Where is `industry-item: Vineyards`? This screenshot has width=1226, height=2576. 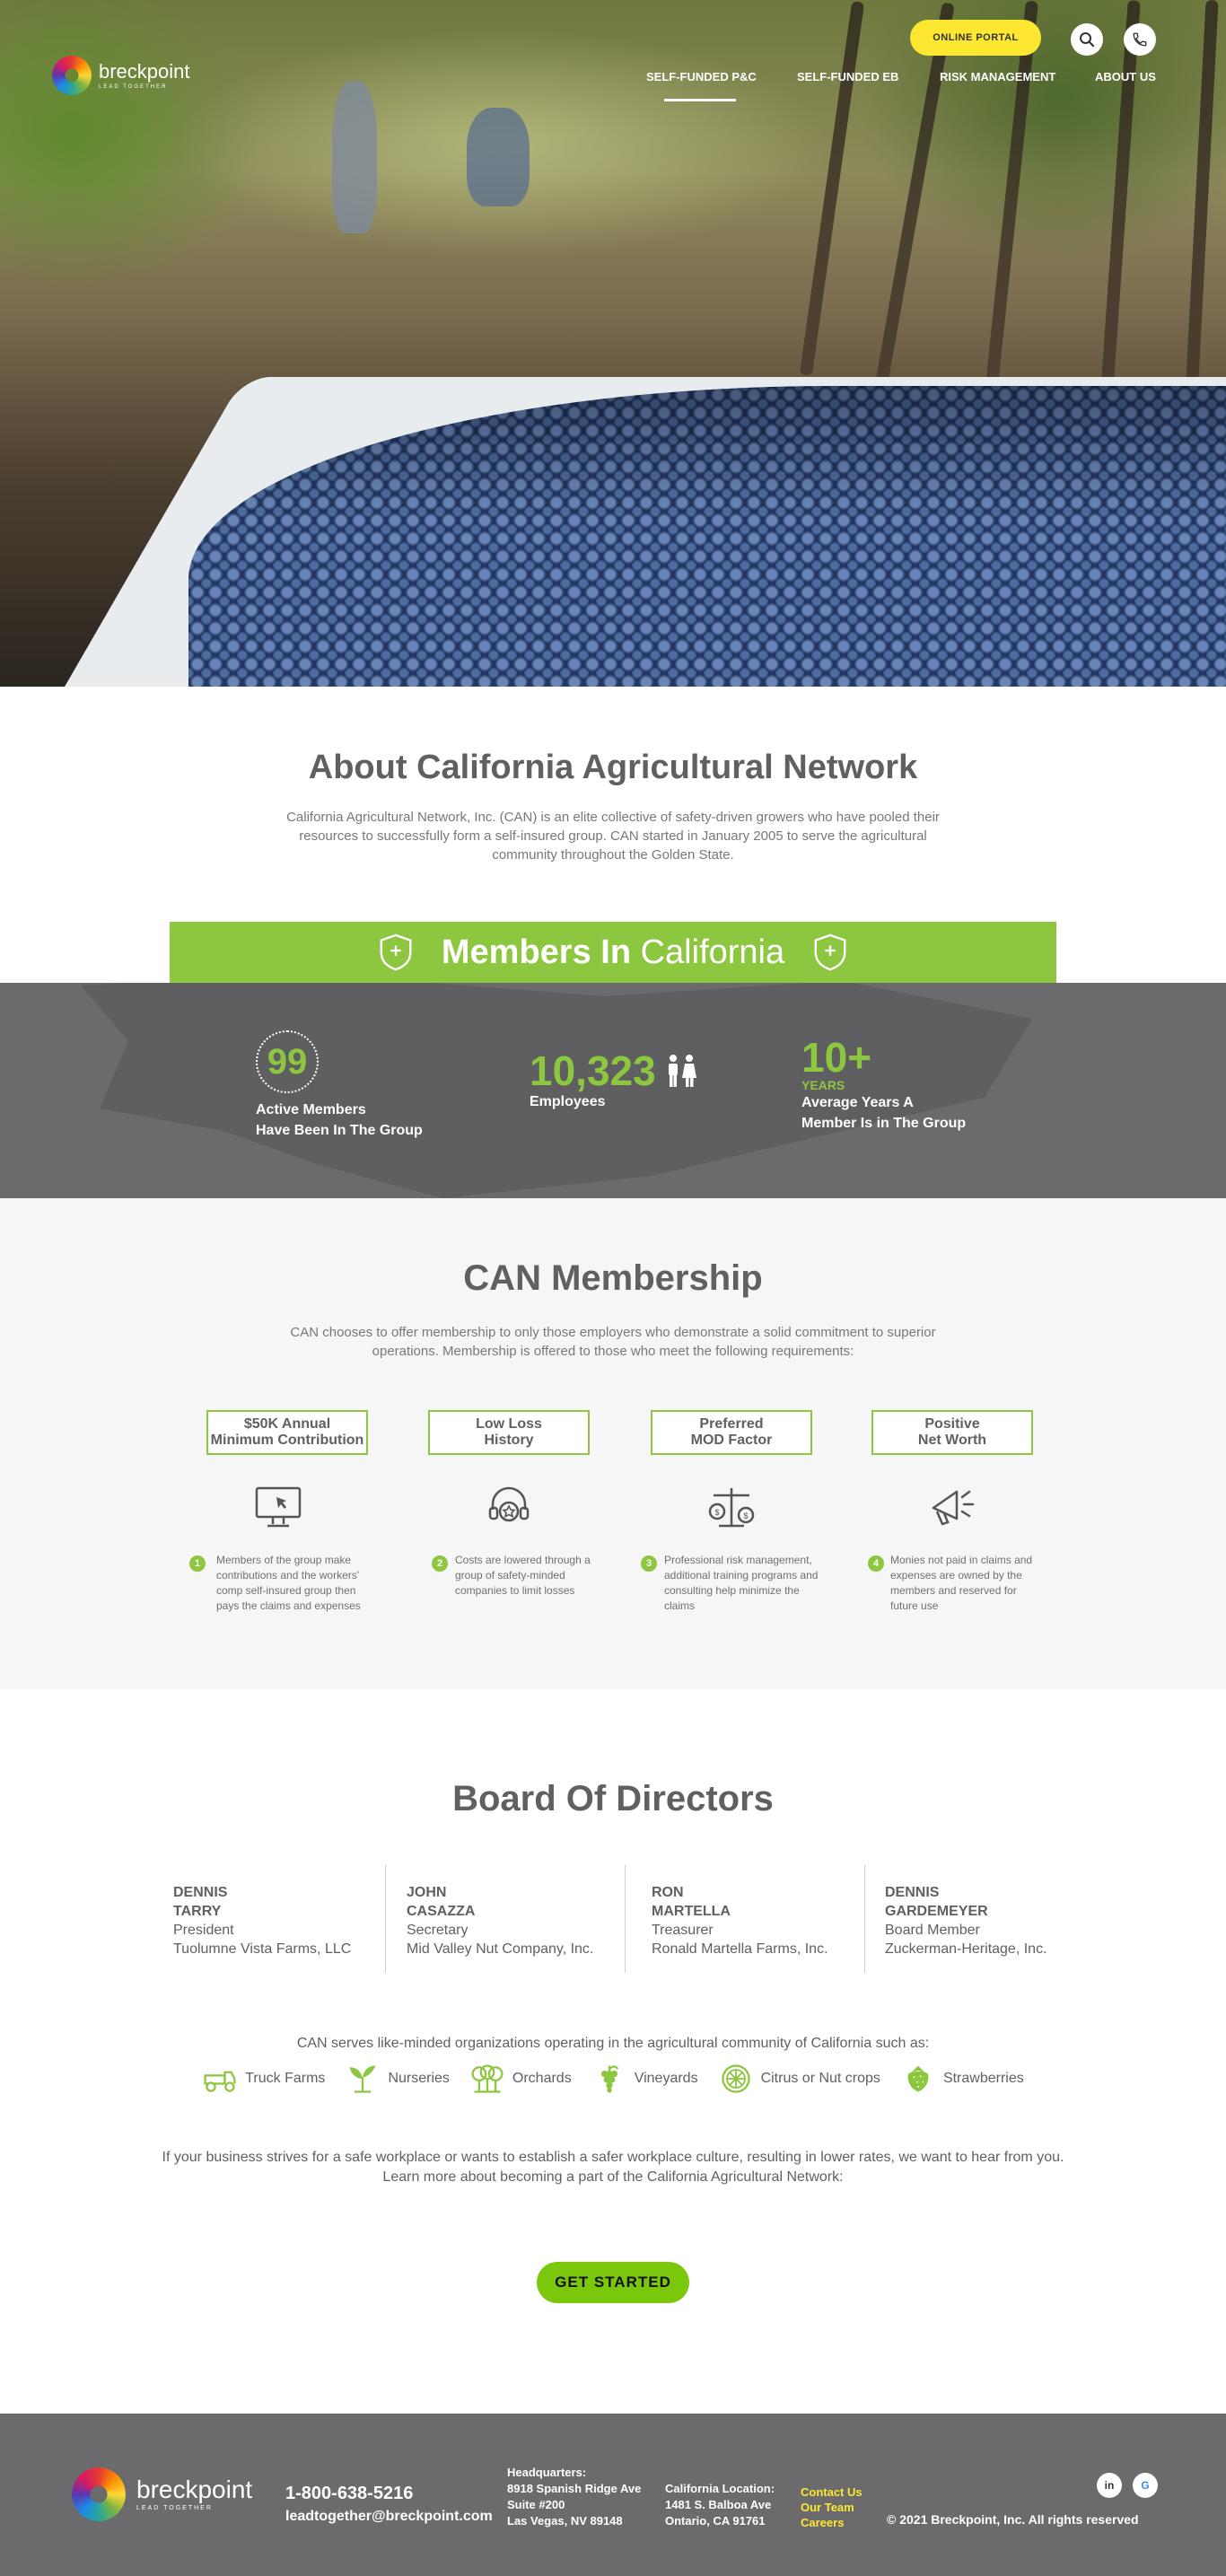 industry-item: Vineyards is located at coordinates (645, 2079).